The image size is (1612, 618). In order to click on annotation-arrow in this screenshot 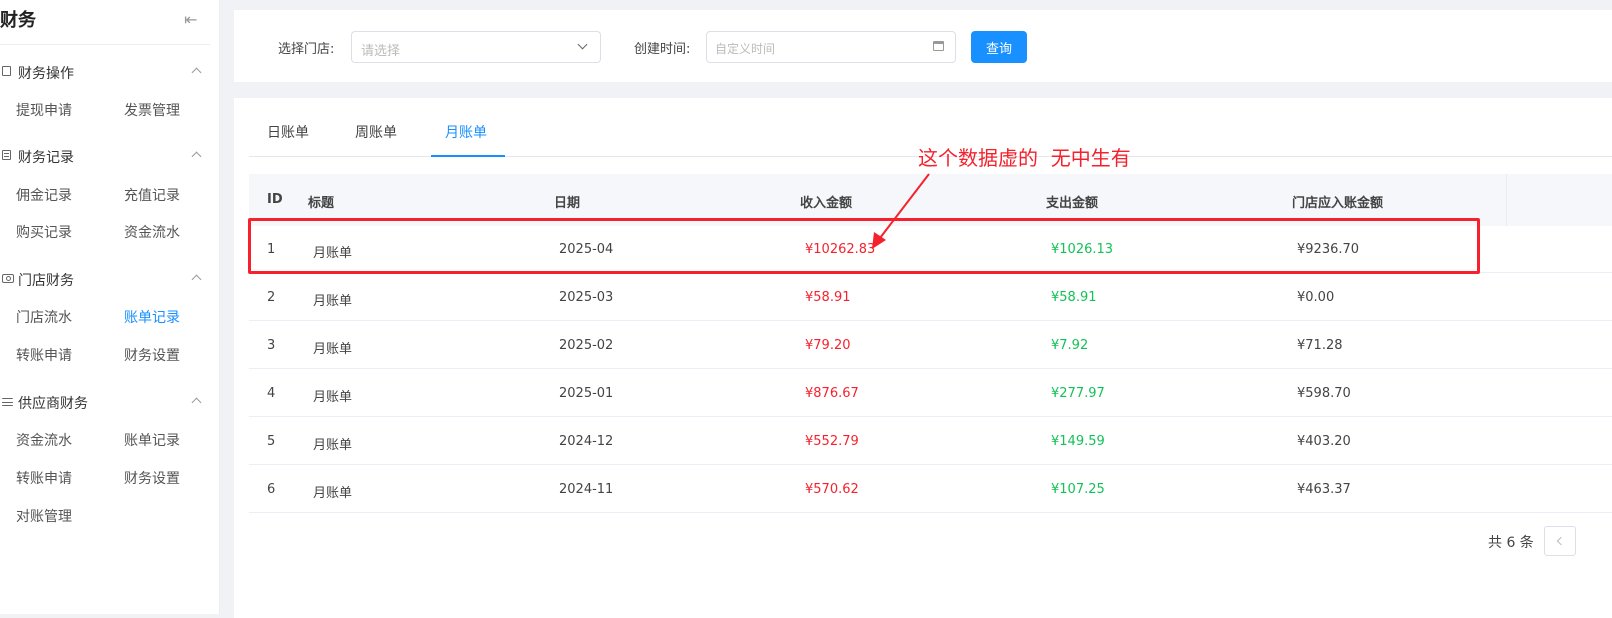, I will do `click(901, 211)`.